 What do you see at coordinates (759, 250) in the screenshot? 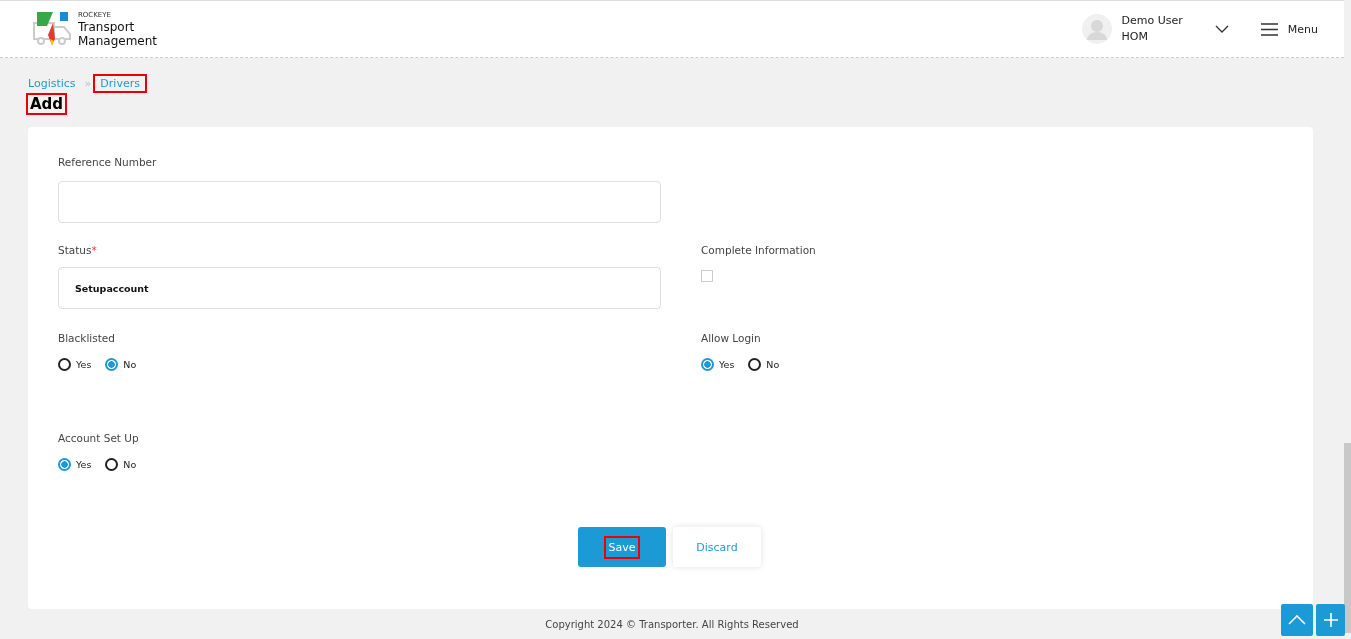
I see `field-label: Complete Information` at bounding box center [759, 250].